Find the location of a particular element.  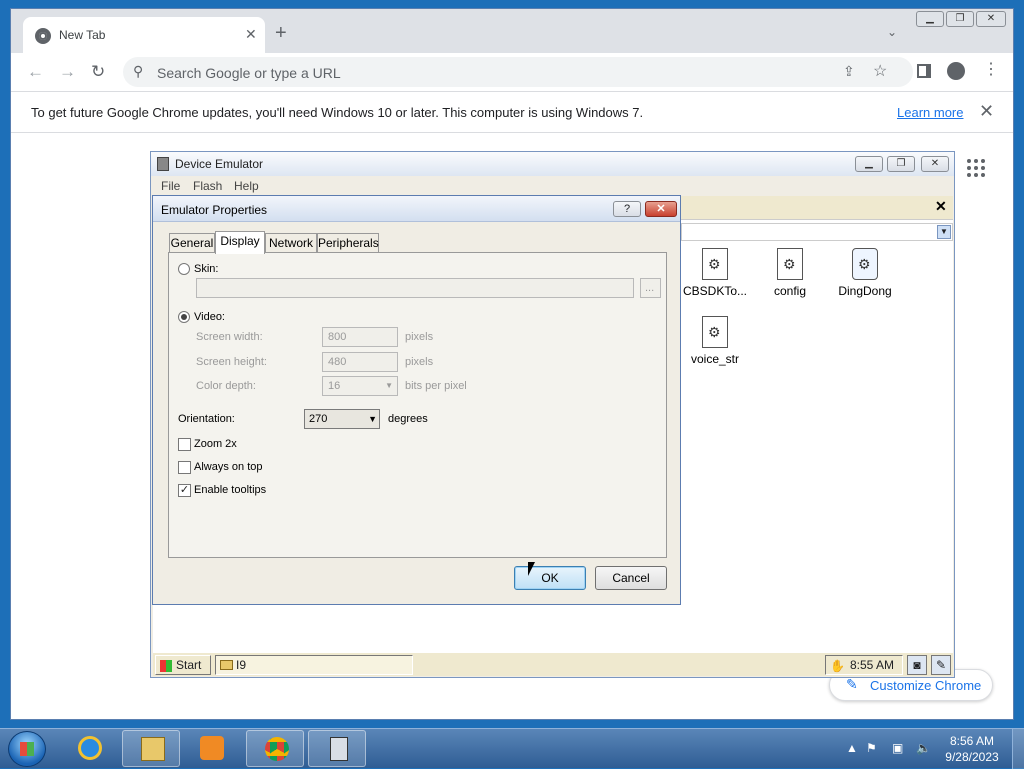

cancel-button: Cancel is located at coordinates (631, 578).